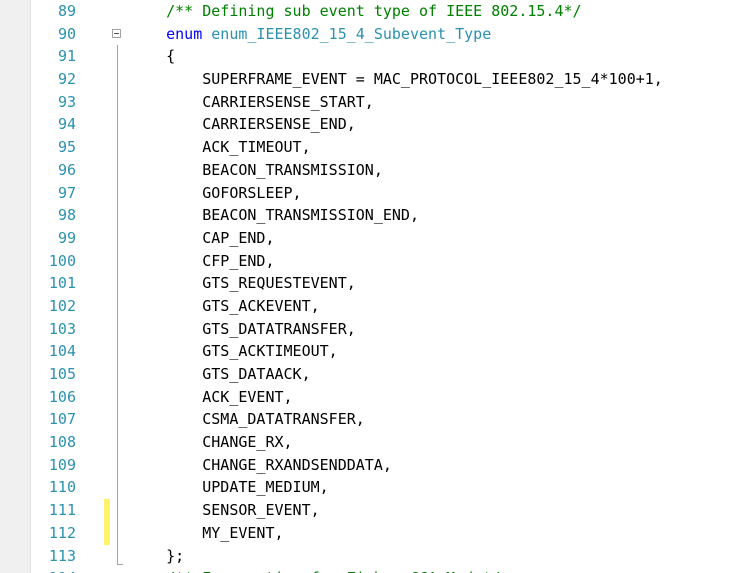 Image resolution: width=735 pixels, height=573 pixels. Describe the element at coordinates (310, 34) in the screenshot. I see `code-text: enum enum_IEEE802_15_4_Subevent_Type` at that location.